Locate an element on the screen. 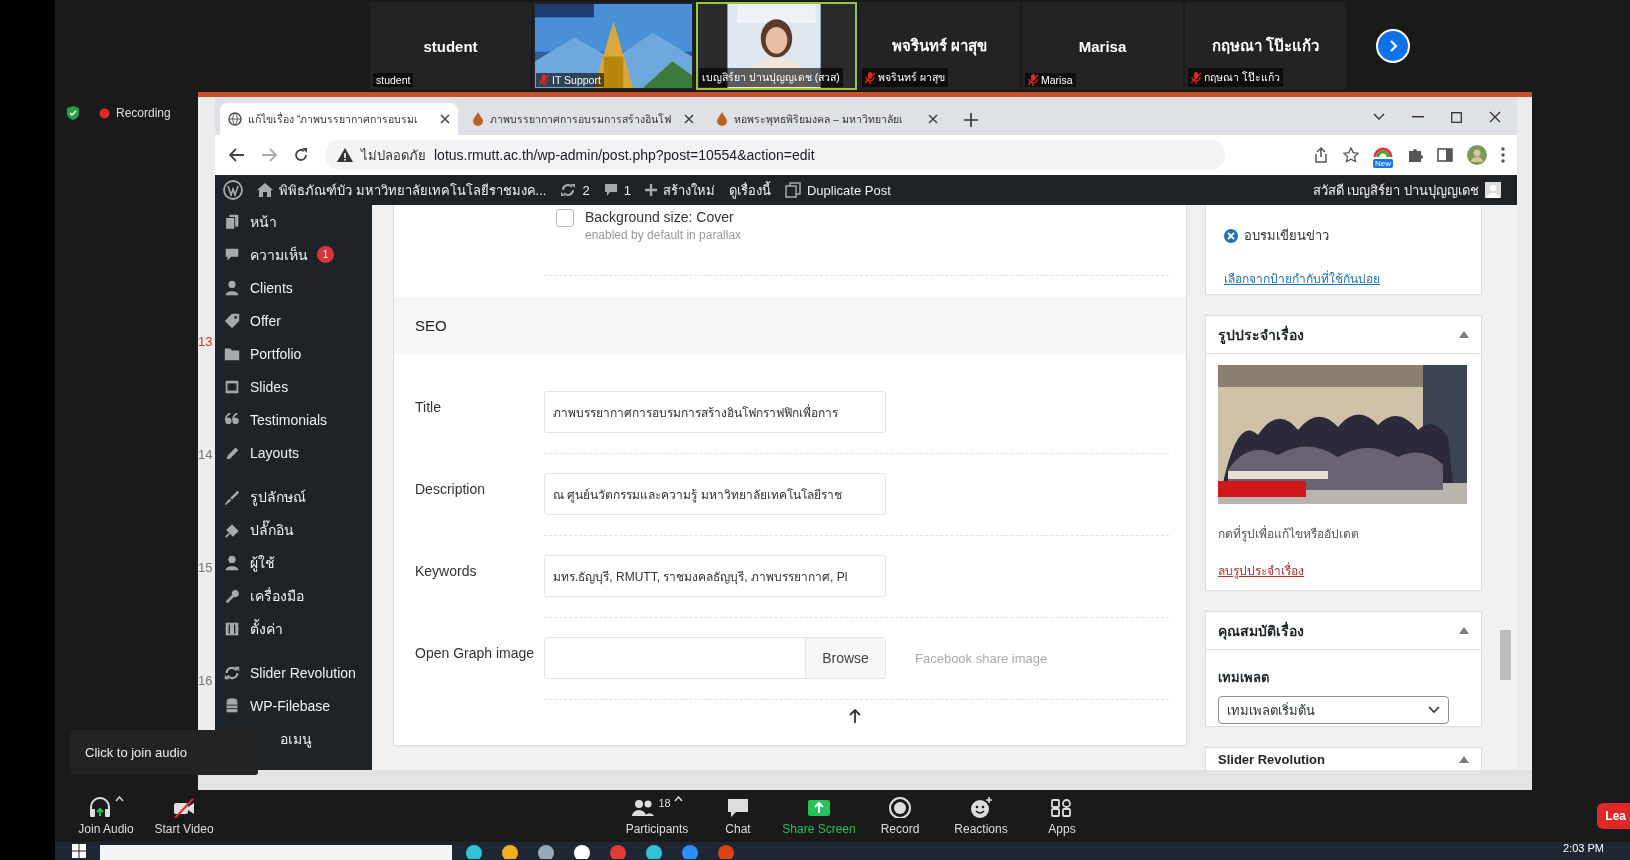  minimize-icon is located at coordinates (1418, 117).